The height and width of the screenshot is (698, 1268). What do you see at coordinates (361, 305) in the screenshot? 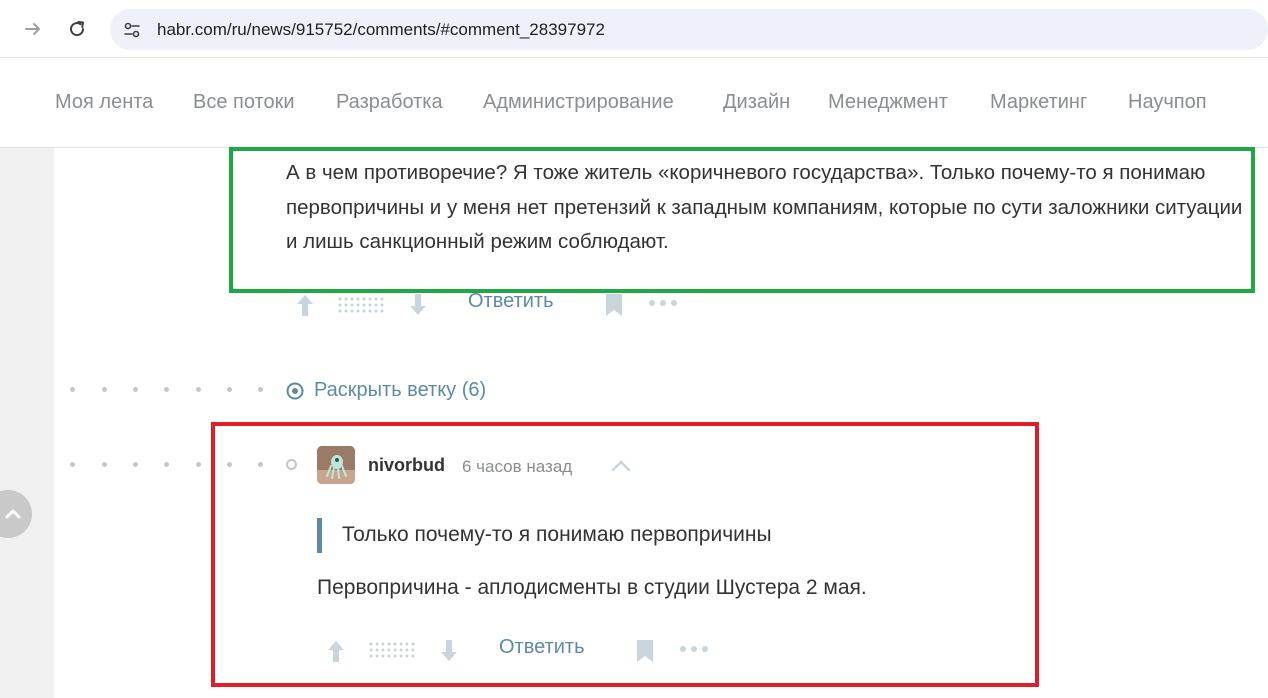
I see `rating-placeholder` at bounding box center [361, 305].